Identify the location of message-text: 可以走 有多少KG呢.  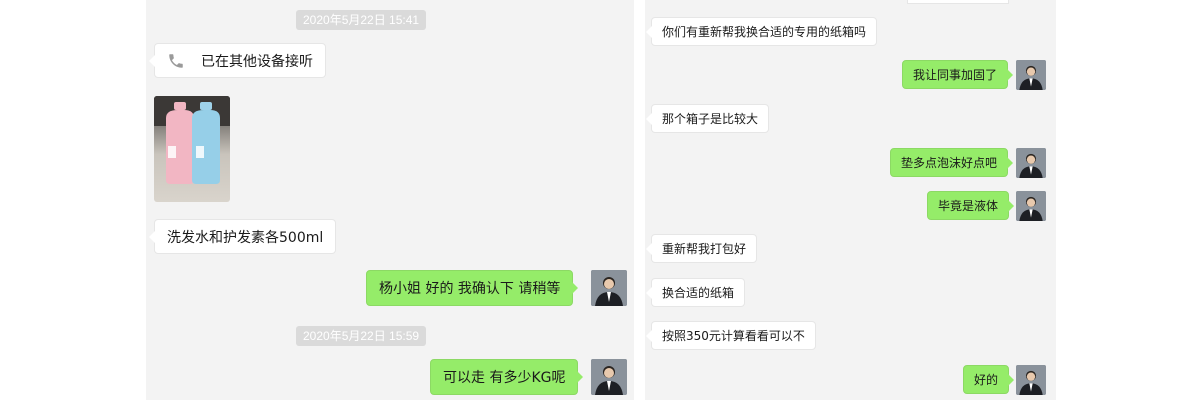
(504, 378).